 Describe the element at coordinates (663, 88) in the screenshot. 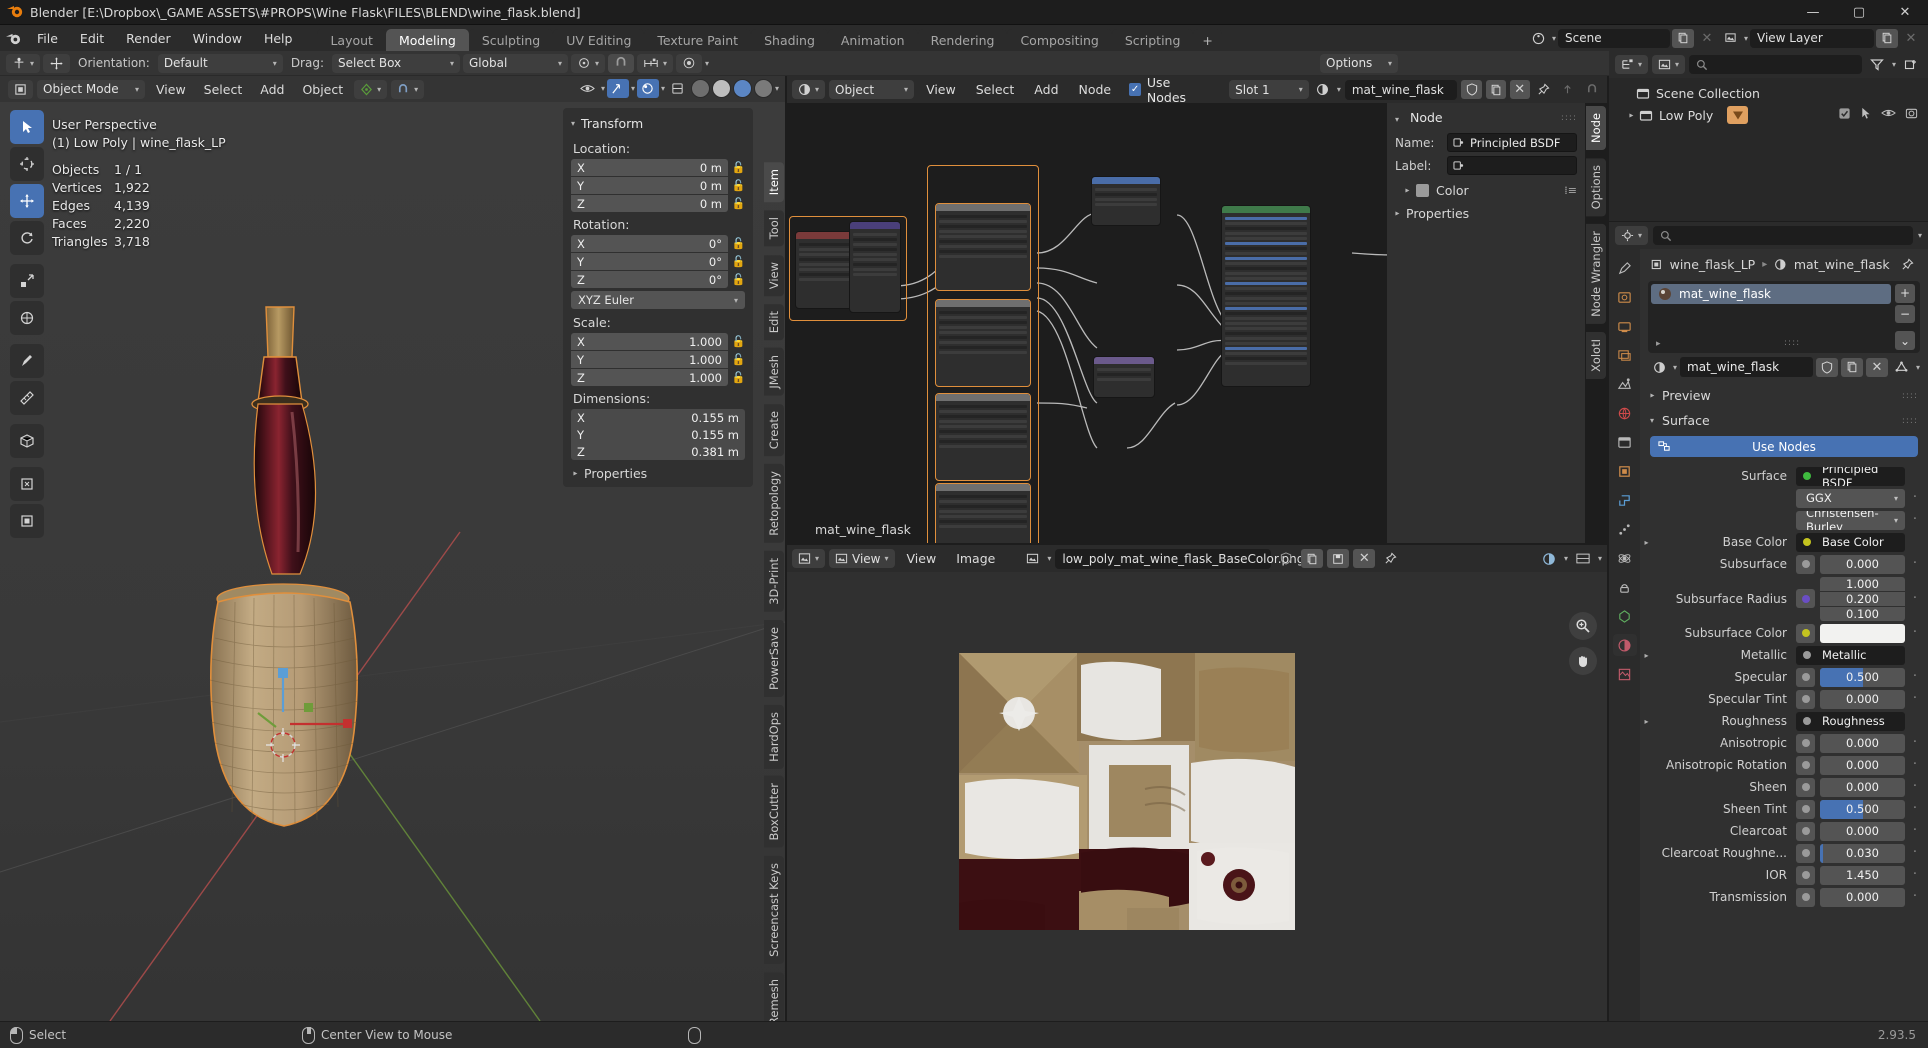

I see `overlays-chevron-icon: ▾` at that location.